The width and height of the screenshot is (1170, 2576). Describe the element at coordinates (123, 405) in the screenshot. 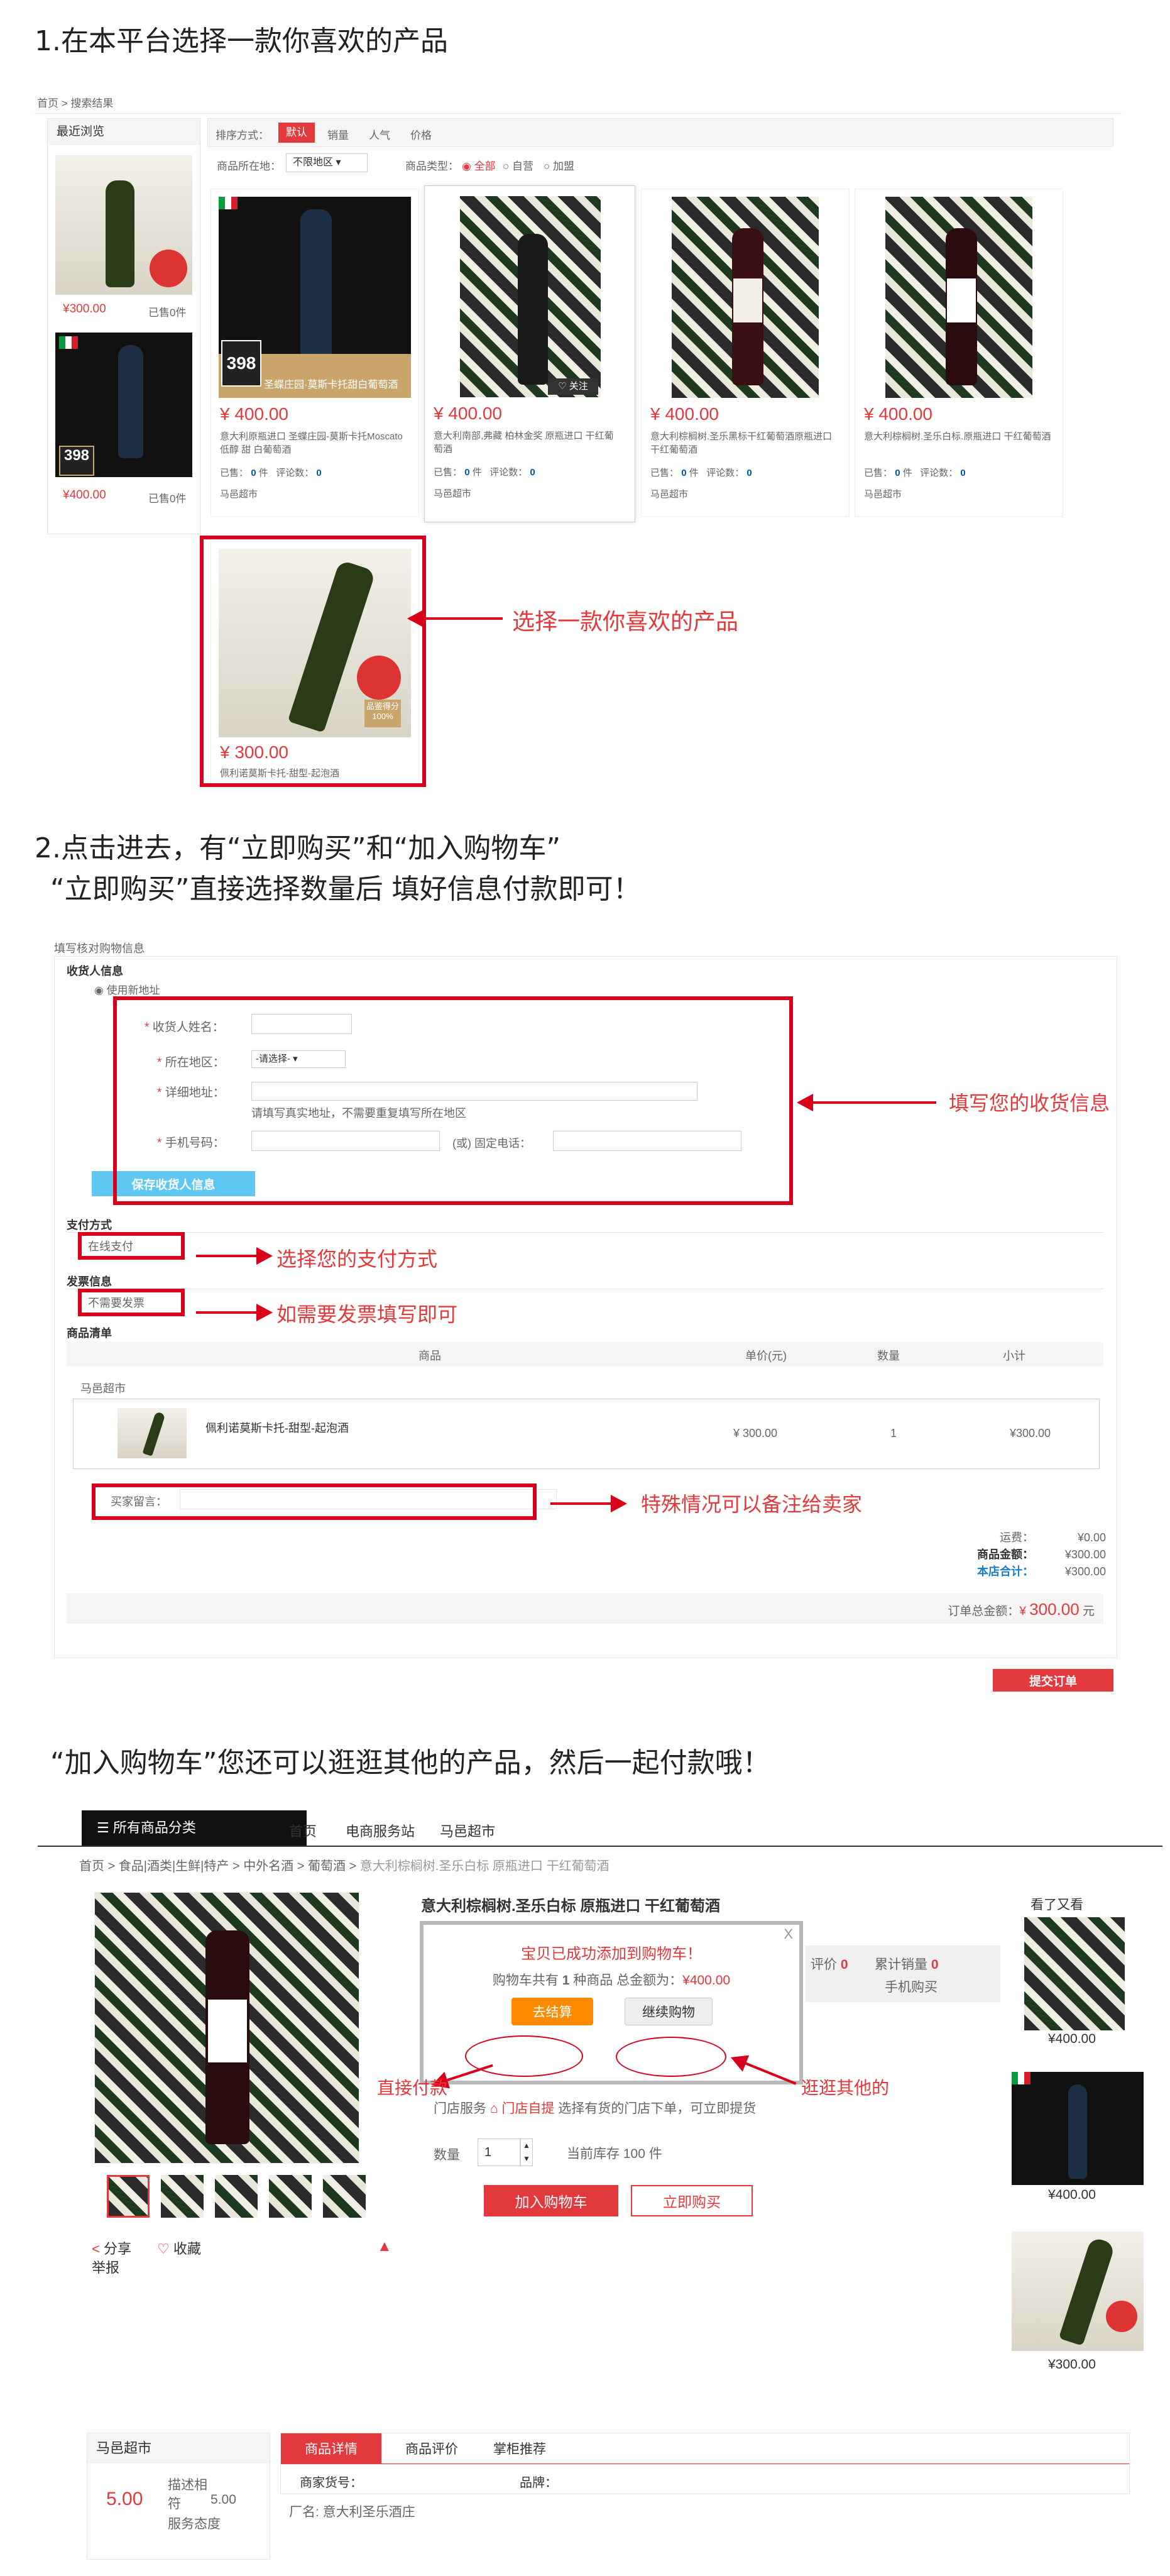

I see `recent-item-image: 398` at that location.